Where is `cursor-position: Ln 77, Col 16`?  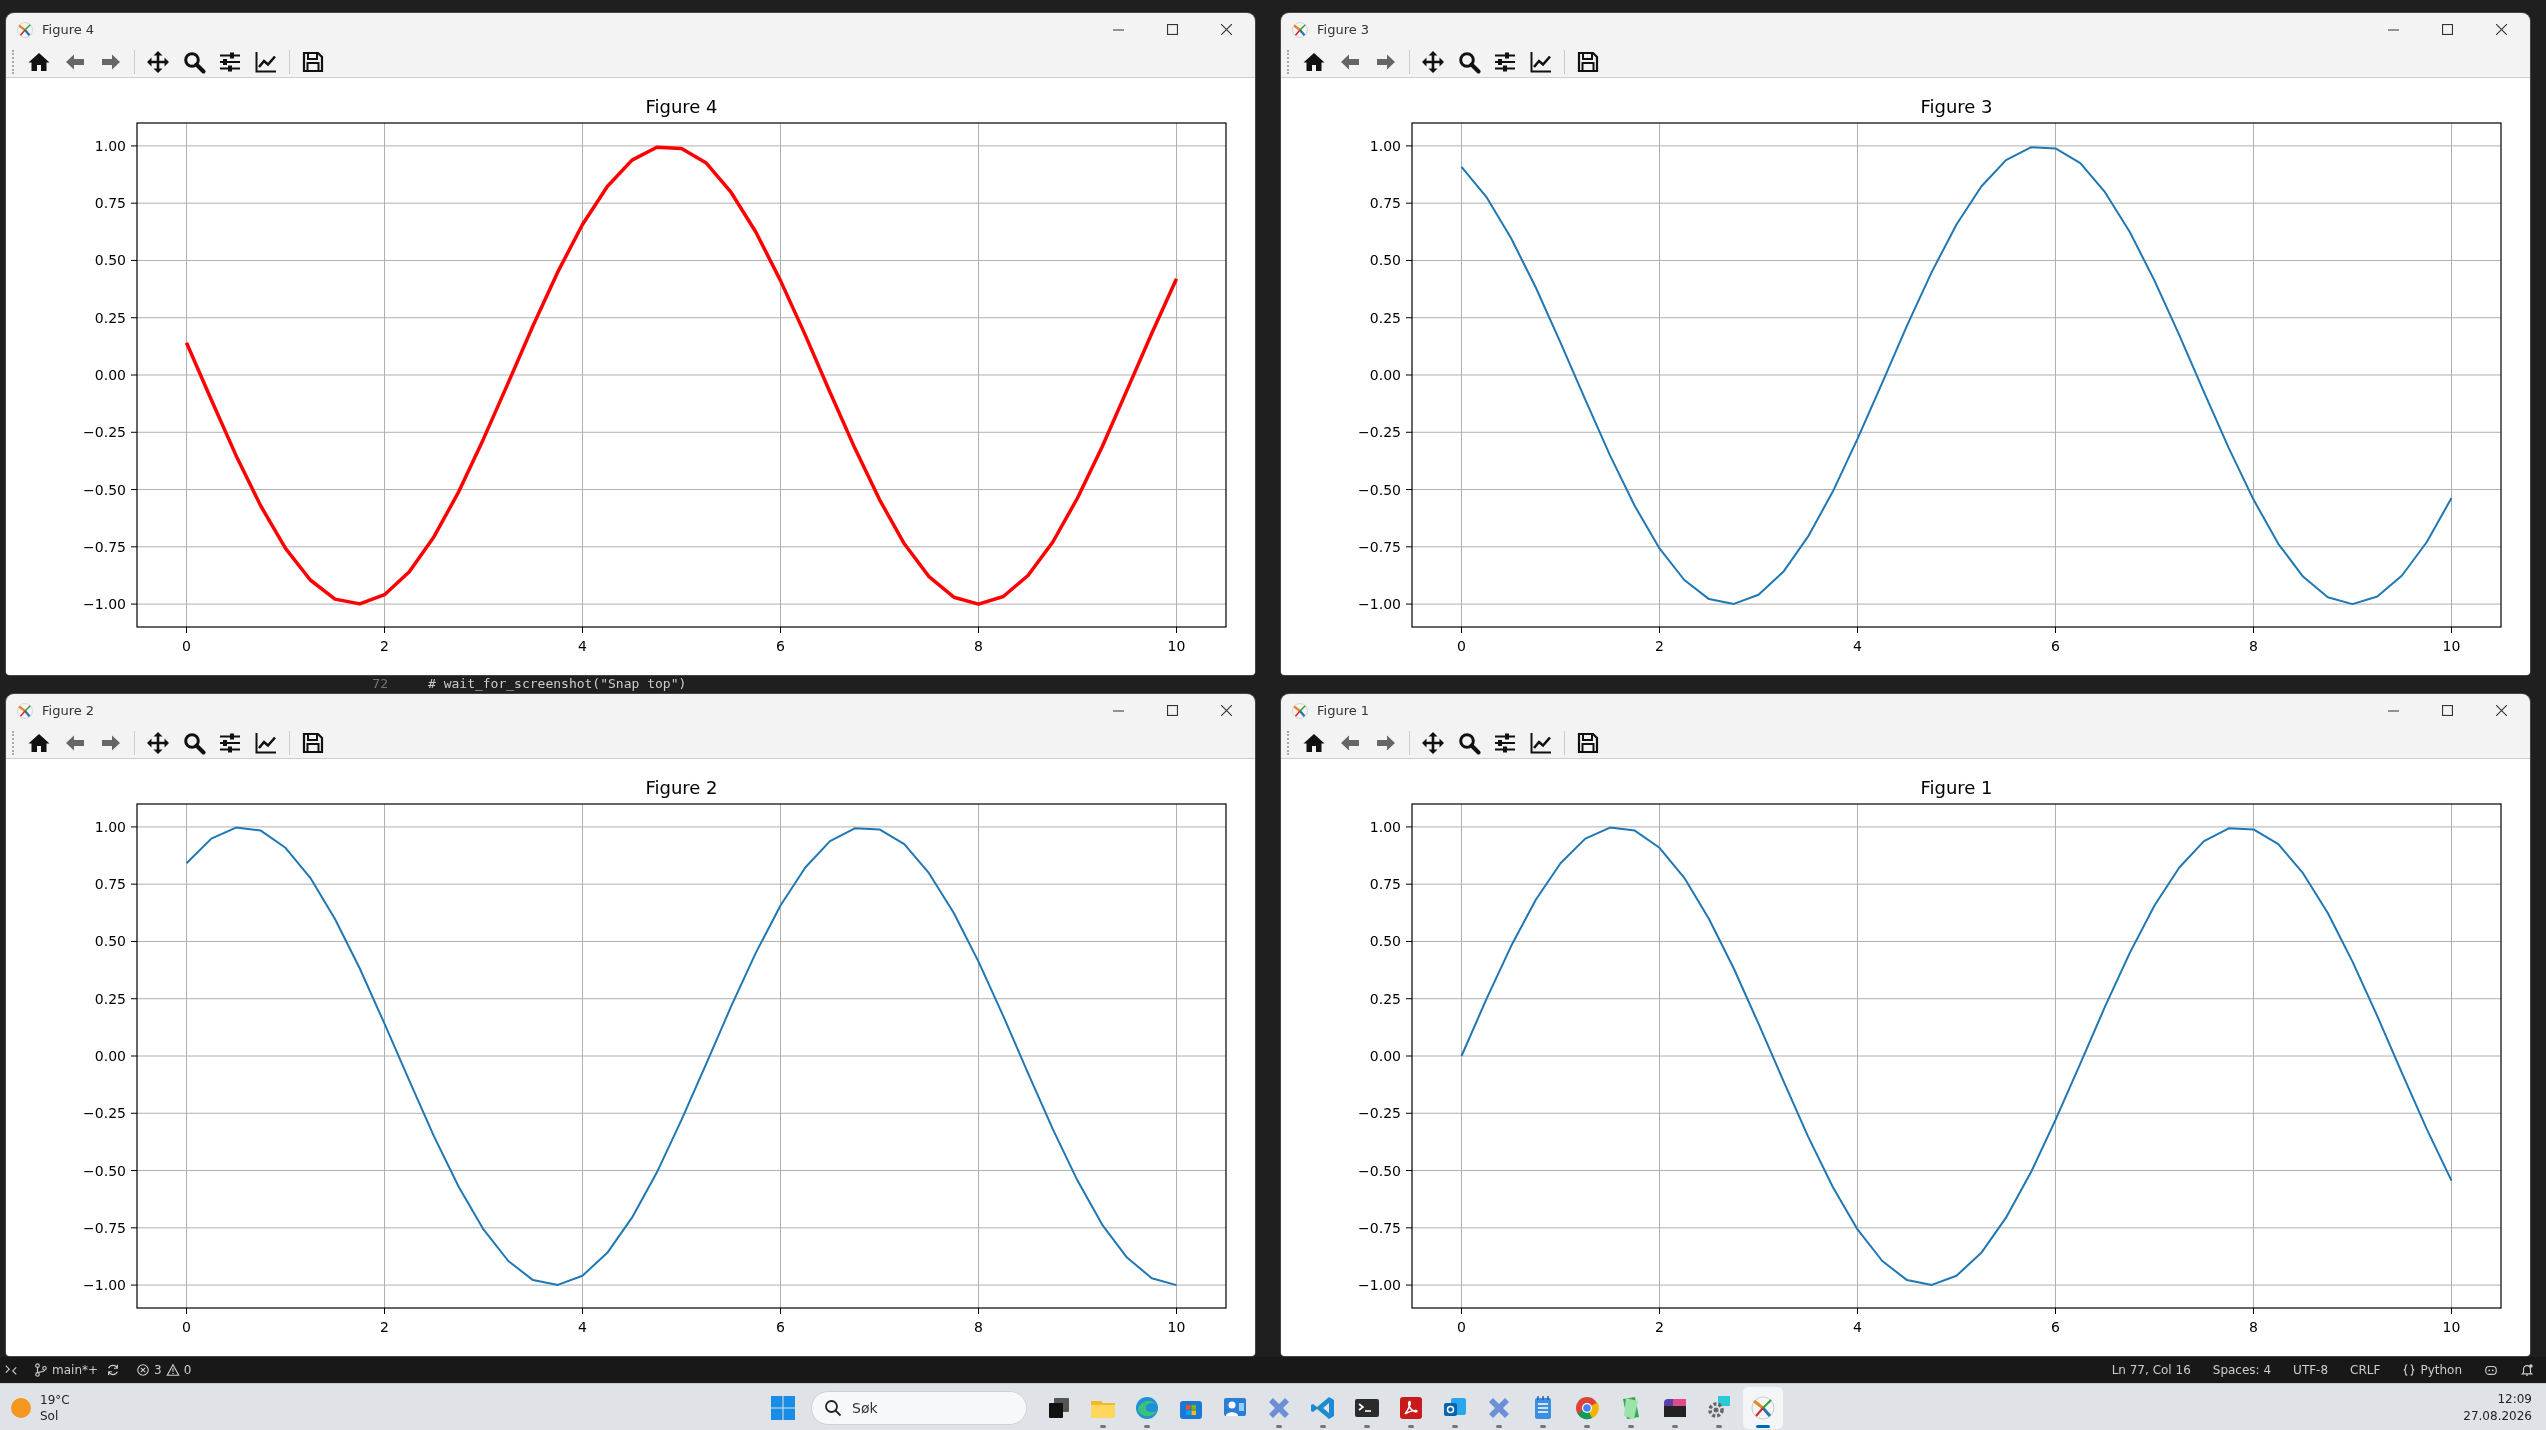
cursor-position: Ln 77, Col 16 is located at coordinates (2151, 1370).